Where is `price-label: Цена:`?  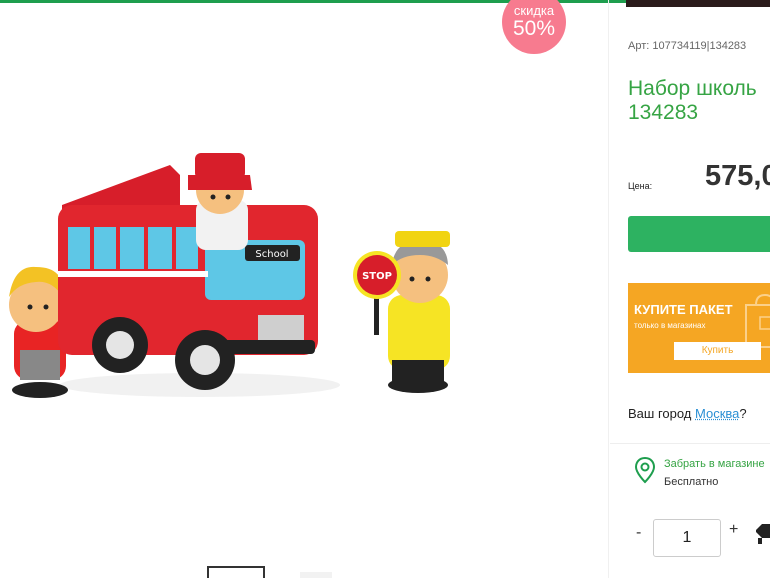 price-label: Цена: is located at coordinates (640, 186).